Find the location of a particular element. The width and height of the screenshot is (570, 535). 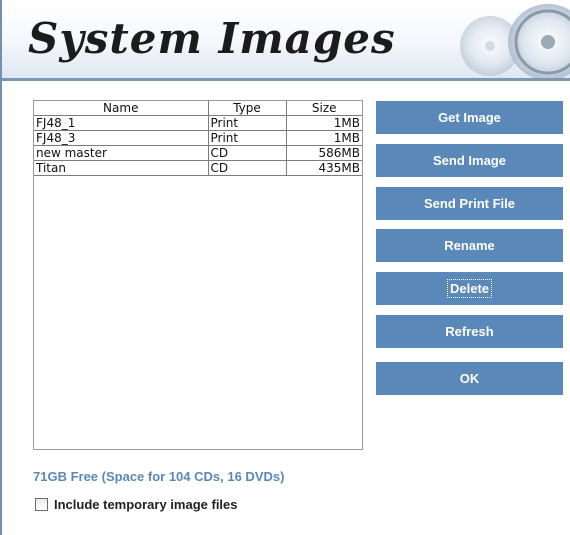

disc-icon is located at coordinates (515, 41).